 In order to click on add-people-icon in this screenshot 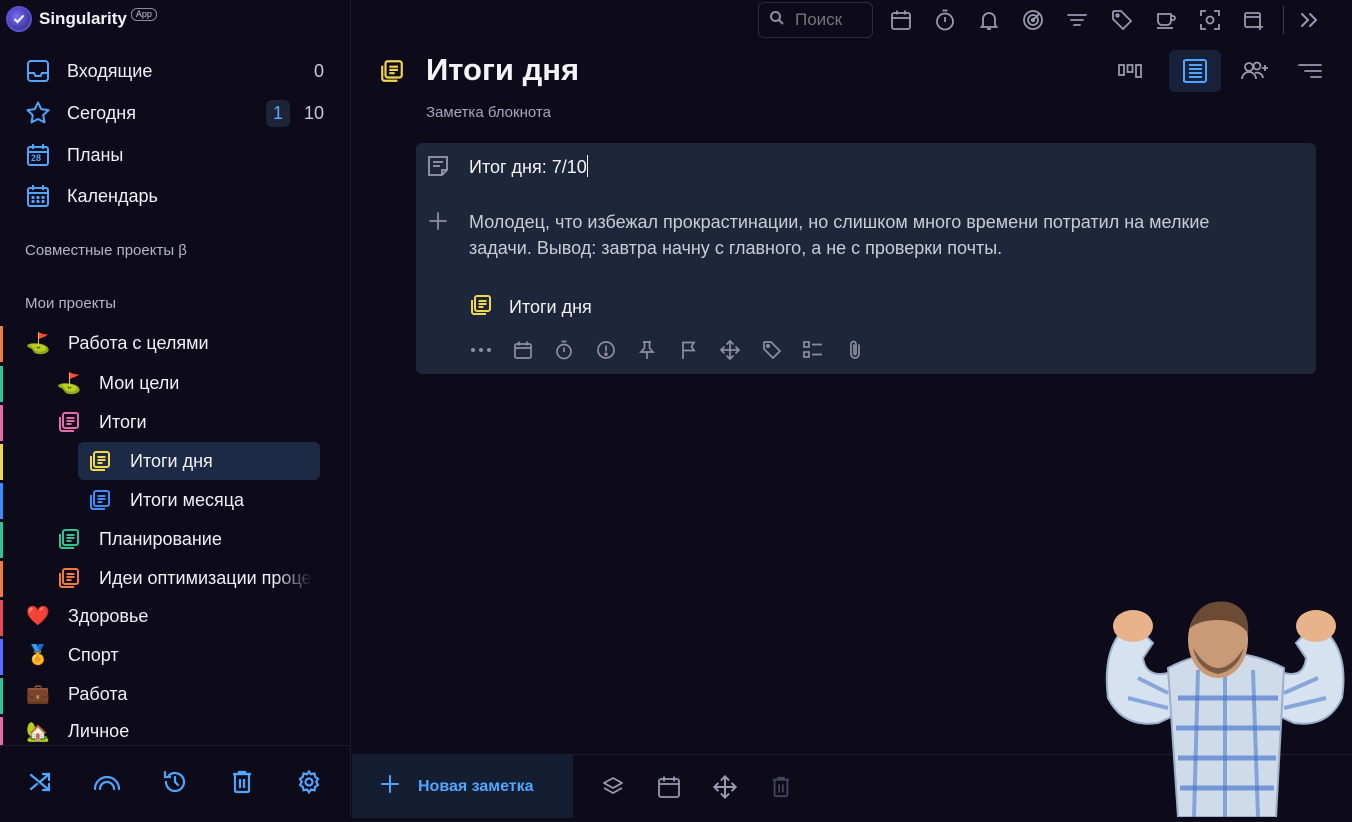, I will do `click(1255, 71)`.